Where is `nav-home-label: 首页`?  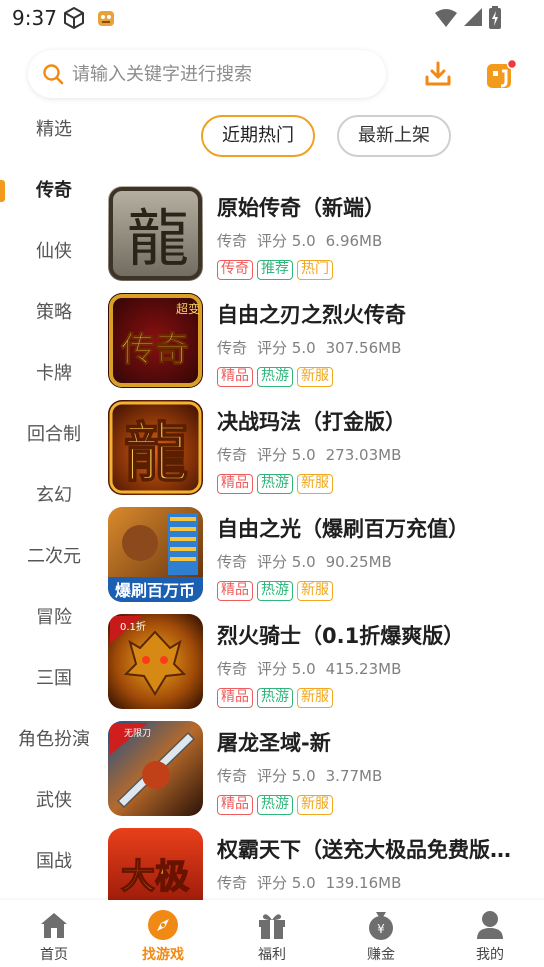
nav-home-label: 首页 is located at coordinates (54, 955).